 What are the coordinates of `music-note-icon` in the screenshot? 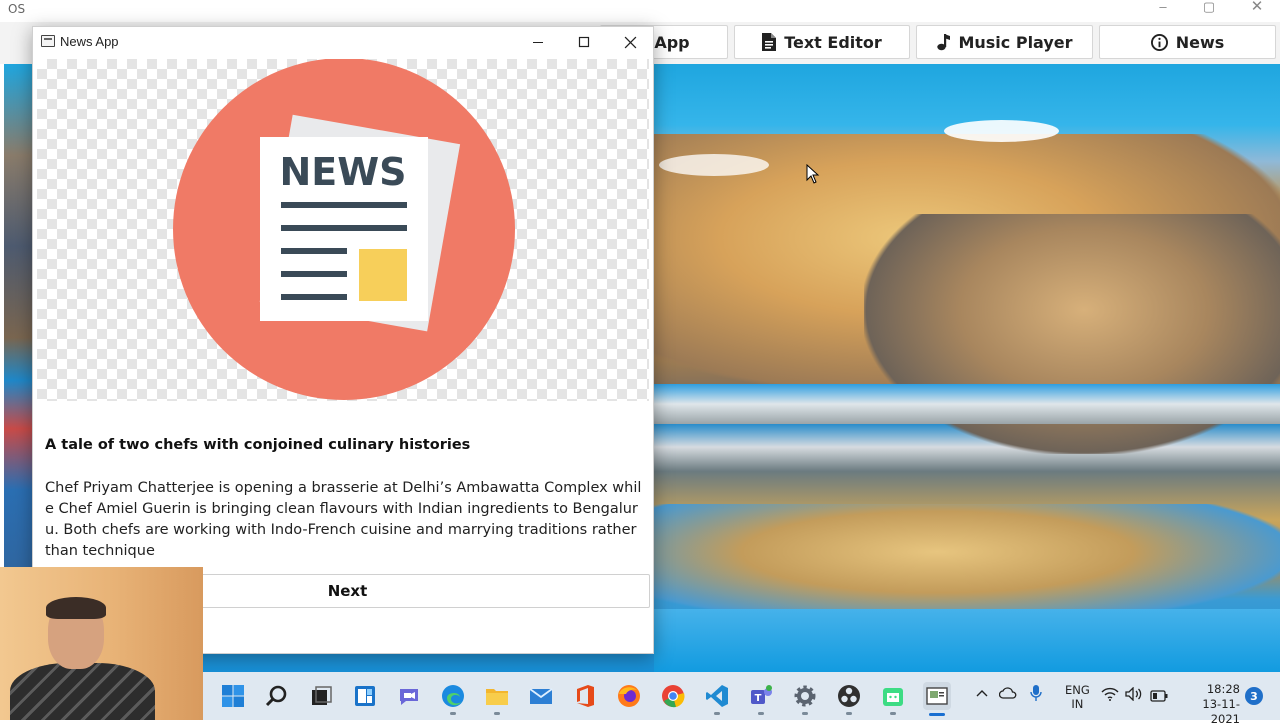 It's located at (944, 42).